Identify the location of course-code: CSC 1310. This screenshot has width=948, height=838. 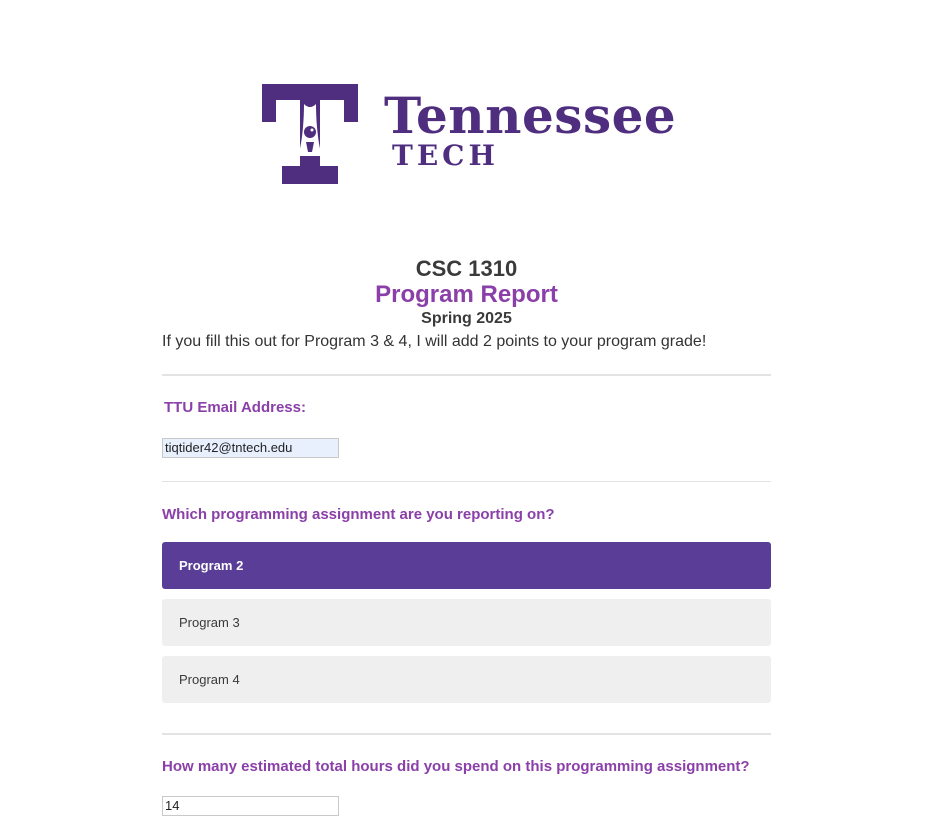
(466, 268).